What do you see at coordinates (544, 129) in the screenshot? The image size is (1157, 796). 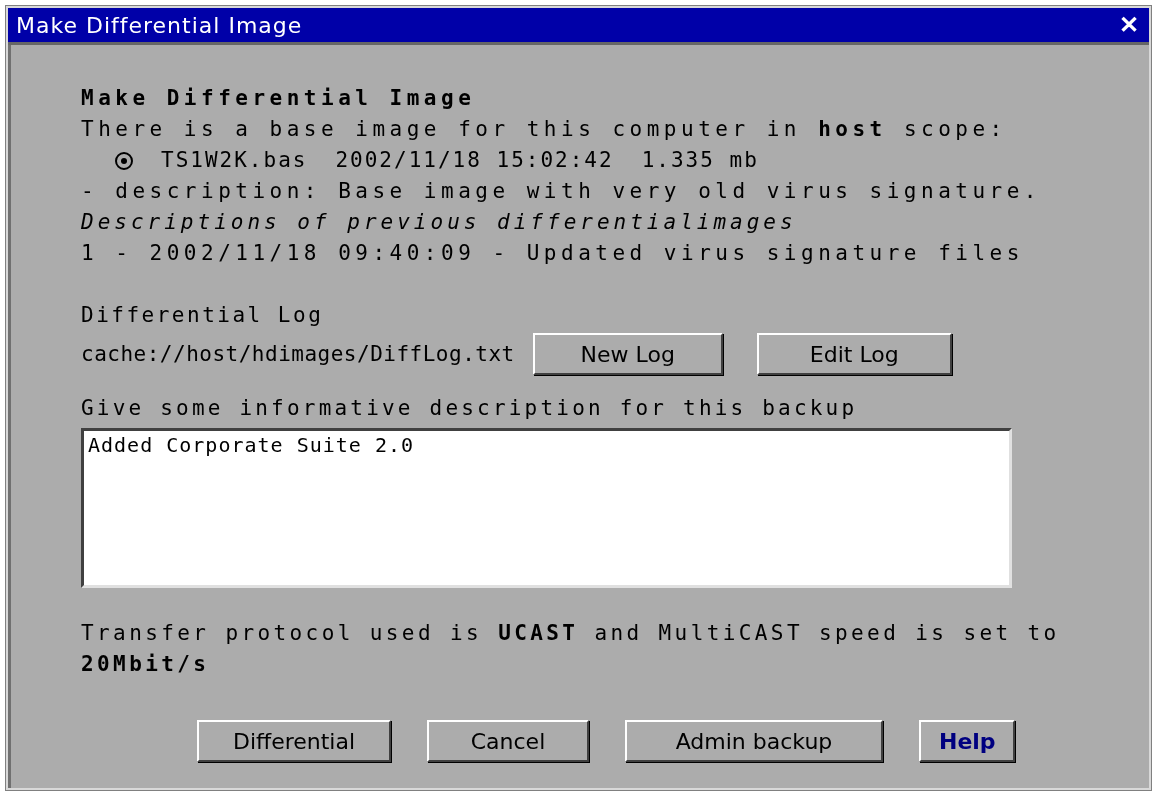 I see `base-image-intro: There is a base image for this computer in host scope:` at bounding box center [544, 129].